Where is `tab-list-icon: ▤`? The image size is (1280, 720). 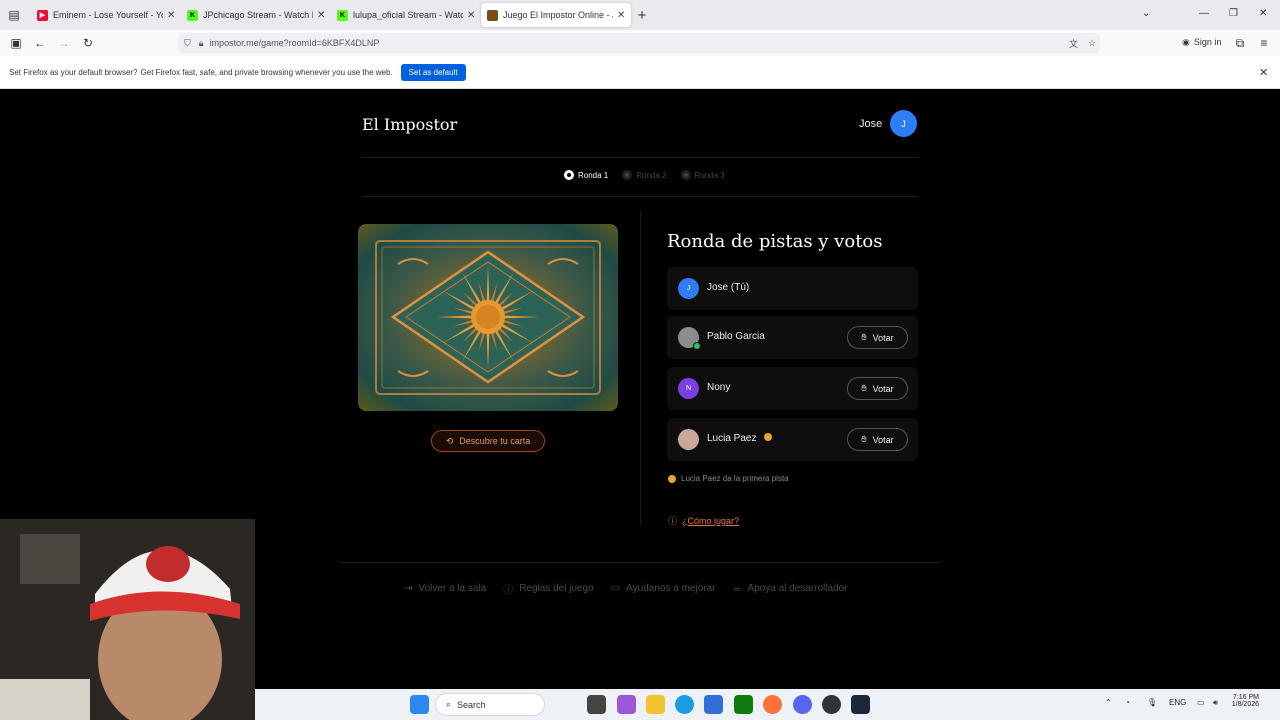 tab-list-icon: ▤ is located at coordinates (14, 15).